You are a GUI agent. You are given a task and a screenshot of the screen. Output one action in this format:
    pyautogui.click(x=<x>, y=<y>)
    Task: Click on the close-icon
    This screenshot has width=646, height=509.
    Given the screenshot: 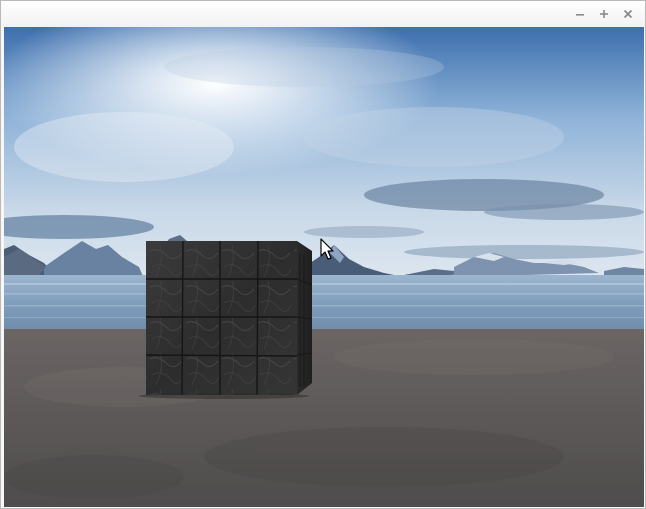 What is the action you would take?
    pyautogui.click(x=628, y=14)
    